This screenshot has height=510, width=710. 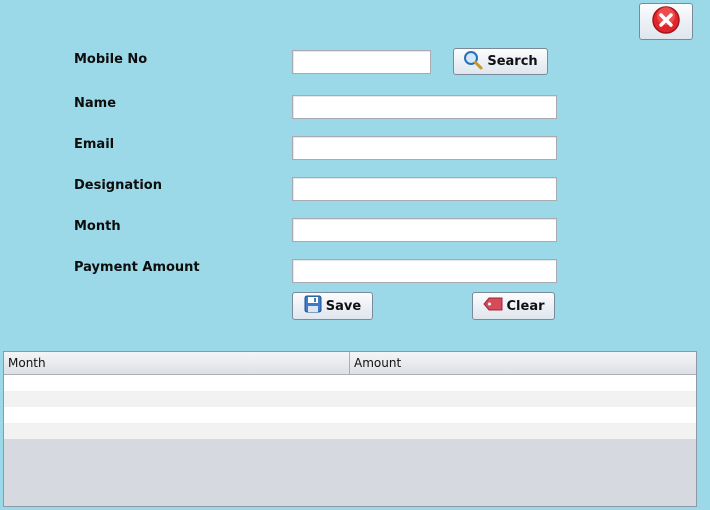 I want to click on eraser-icon, so click(x=492, y=306).